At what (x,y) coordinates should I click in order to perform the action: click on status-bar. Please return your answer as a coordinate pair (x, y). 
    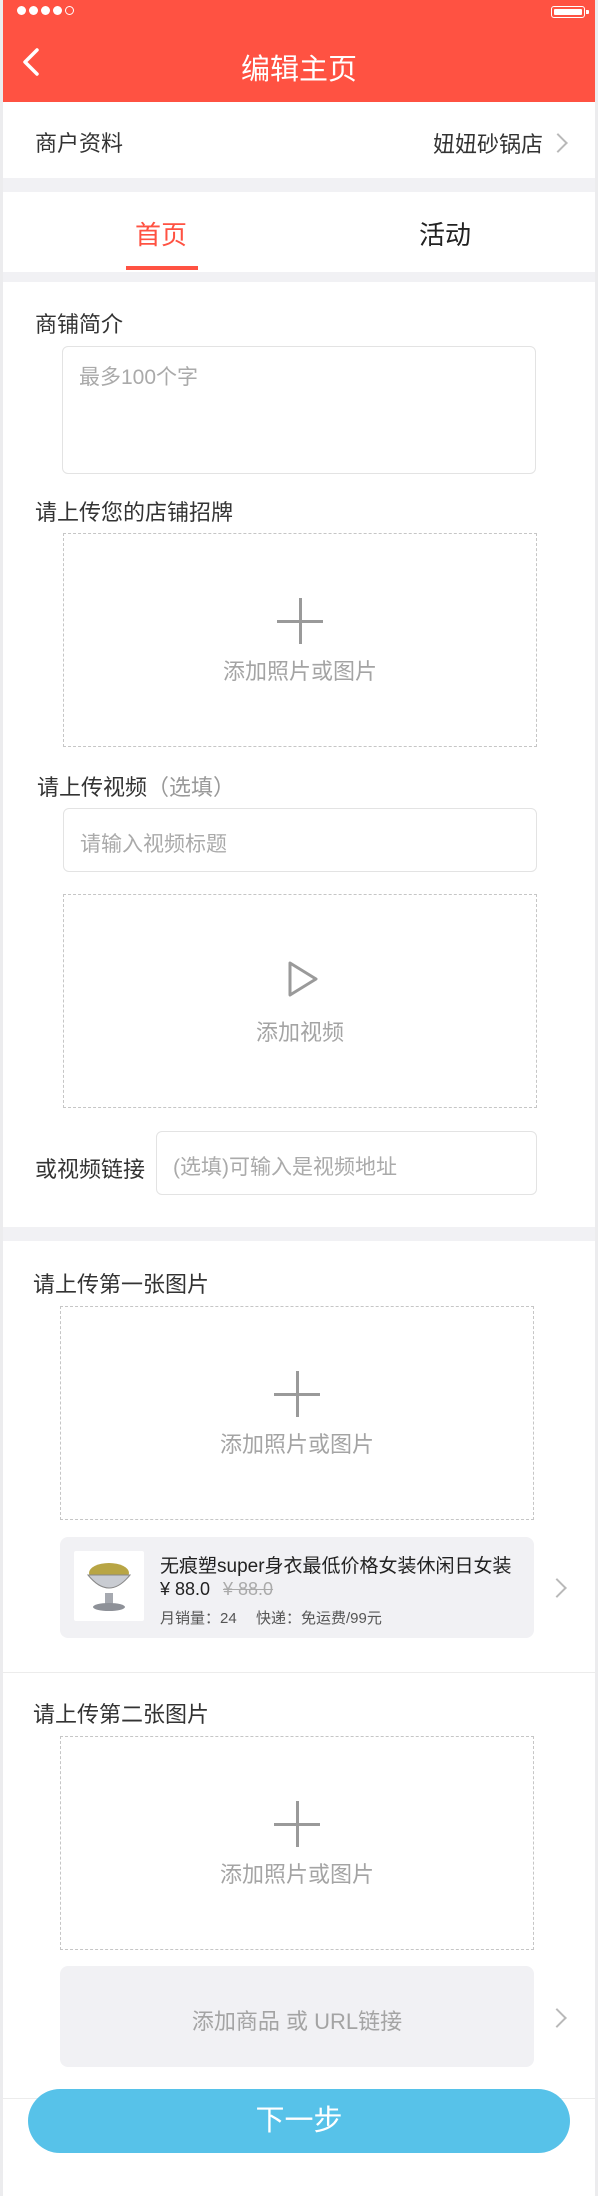
    Looking at the image, I should click on (299, 11).